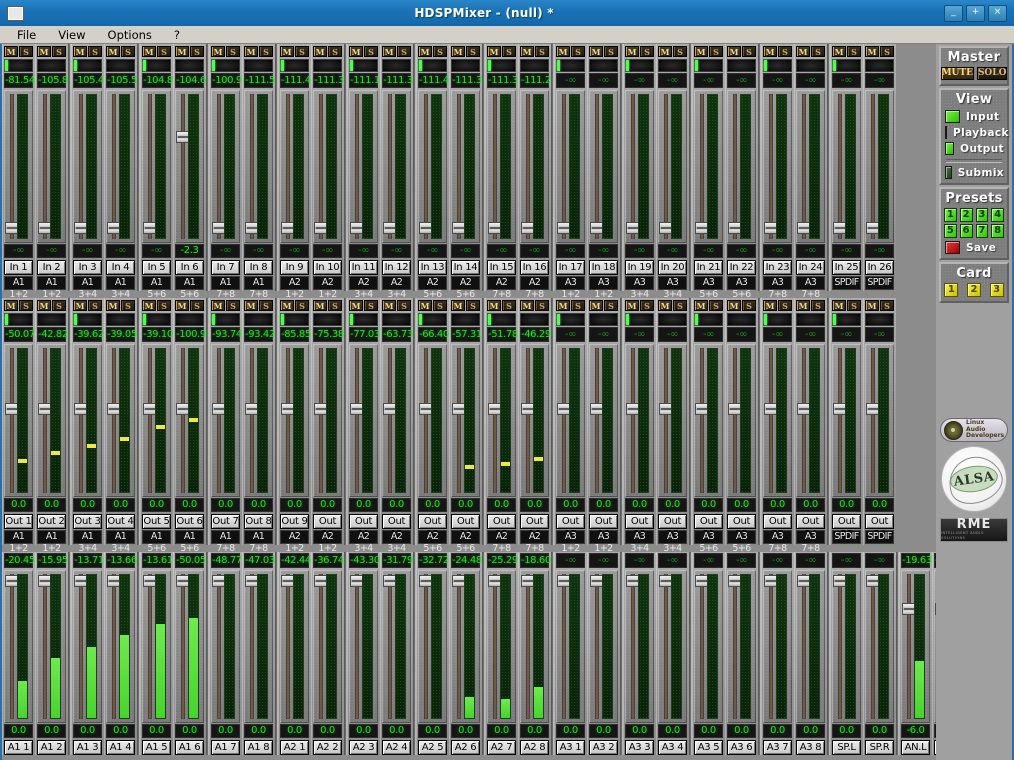 Image resolution: width=1014 pixels, height=760 pixels. What do you see at coordinates (879, 283) in the screenshot?
I see `routing-label: SPDIF` at bounding box center [879, 283].